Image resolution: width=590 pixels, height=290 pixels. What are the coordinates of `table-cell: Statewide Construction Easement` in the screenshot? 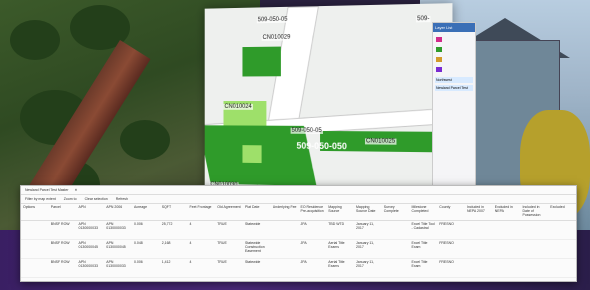 It's located at (257, 249).